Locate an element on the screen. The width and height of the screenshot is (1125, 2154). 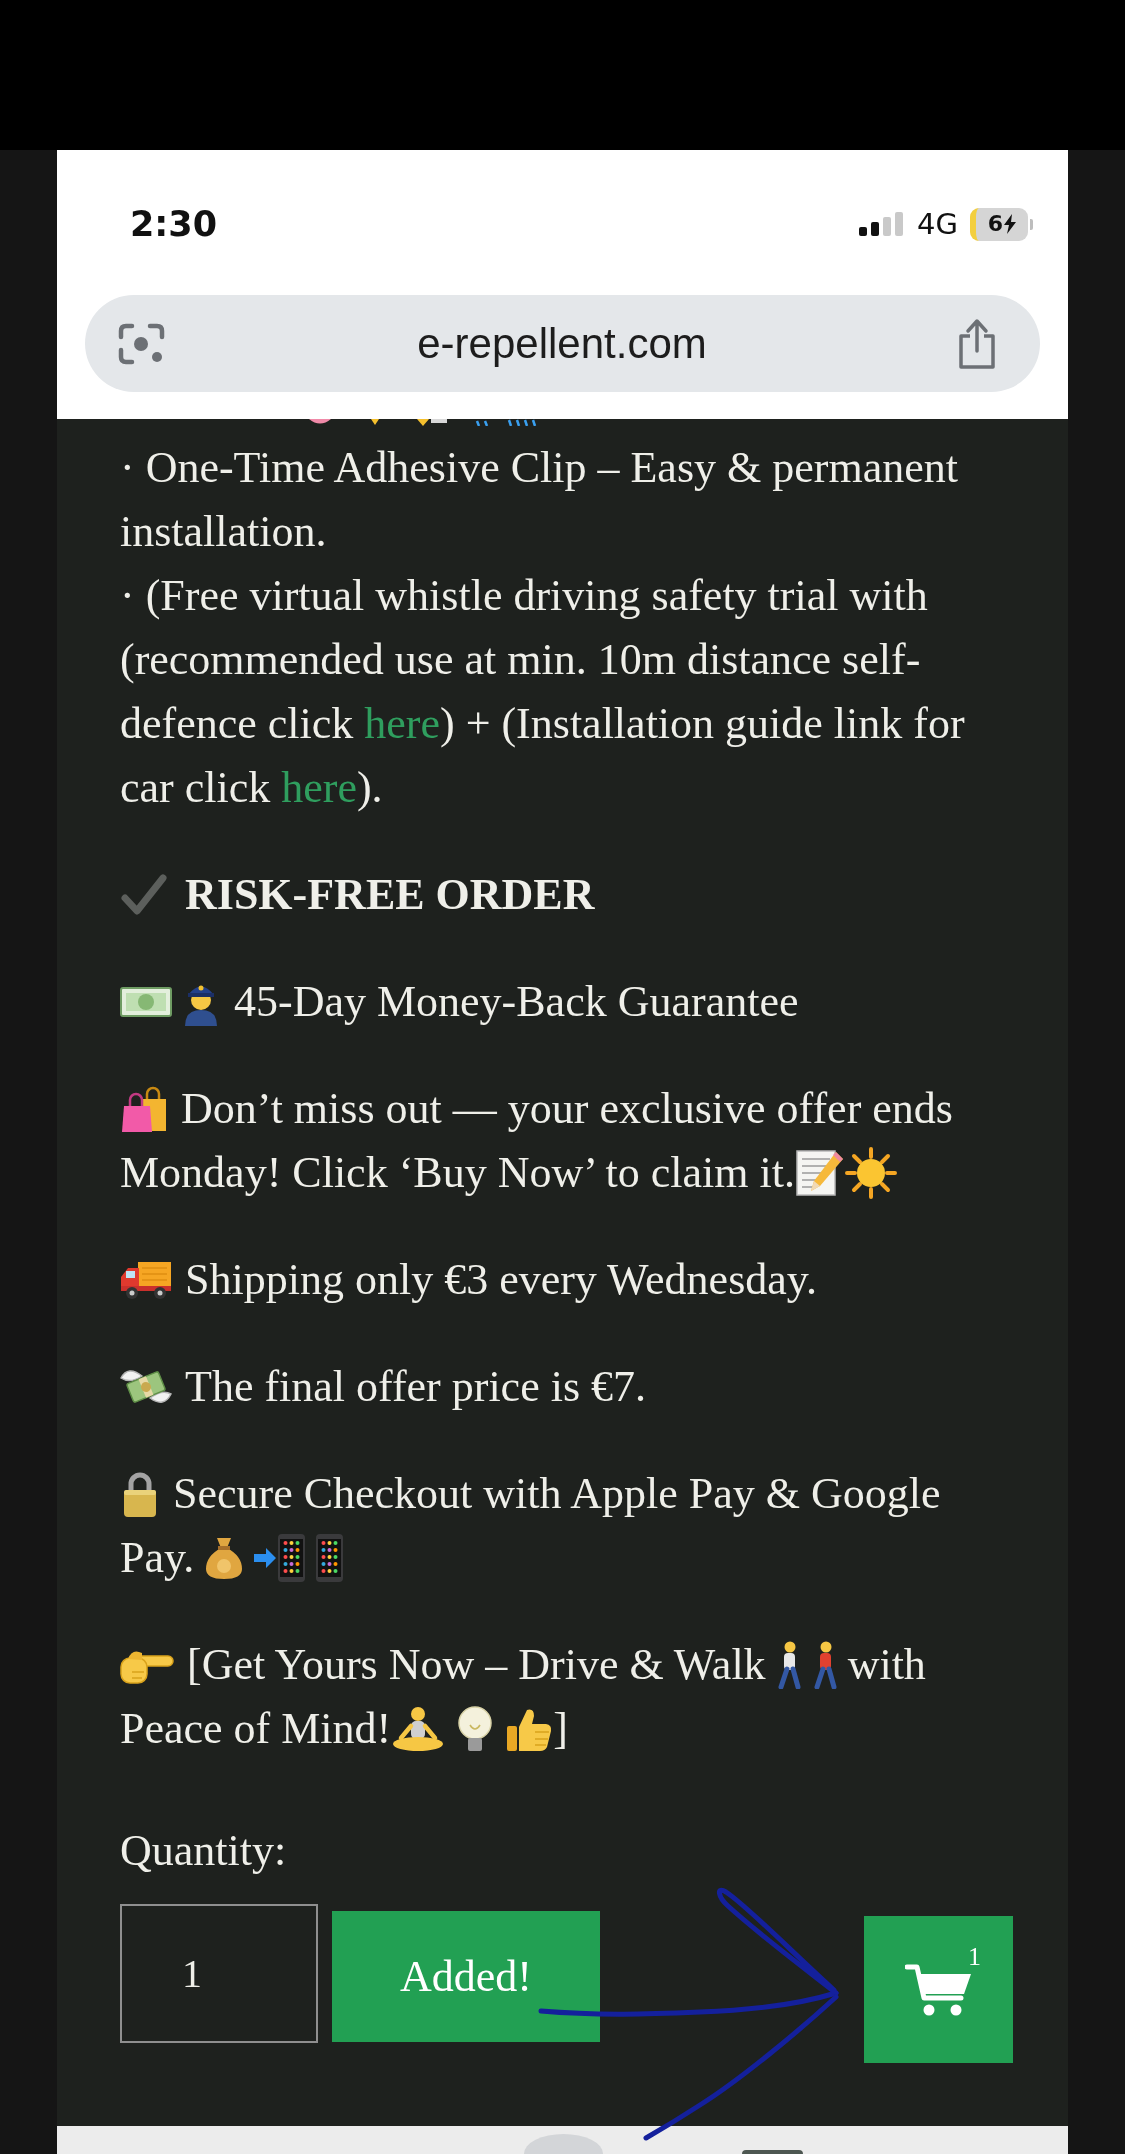
check-icon is located at coordinates (144, 895).